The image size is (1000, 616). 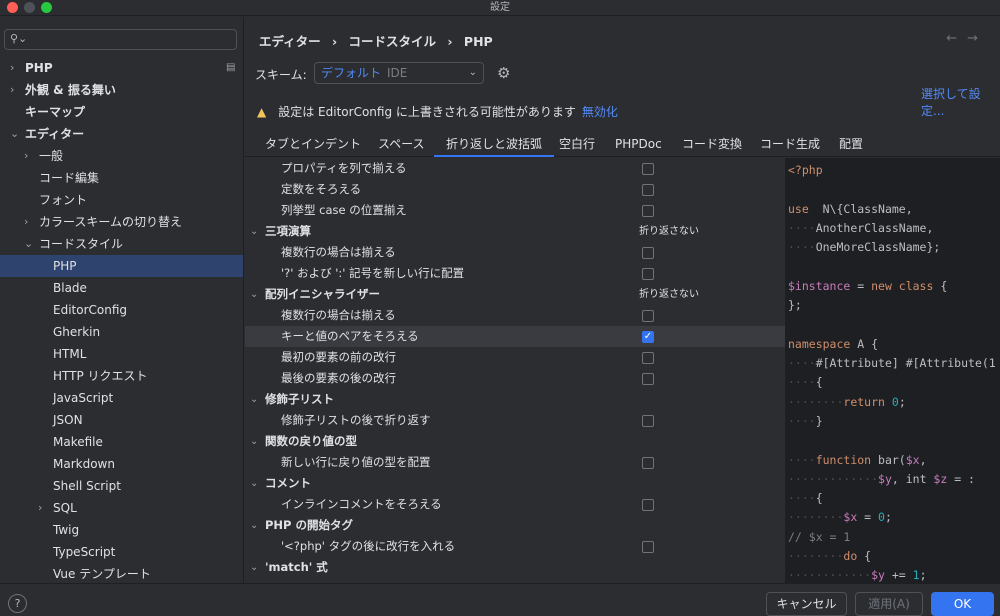 I want to click on zoom-window-button, so click(x=46, y=7).